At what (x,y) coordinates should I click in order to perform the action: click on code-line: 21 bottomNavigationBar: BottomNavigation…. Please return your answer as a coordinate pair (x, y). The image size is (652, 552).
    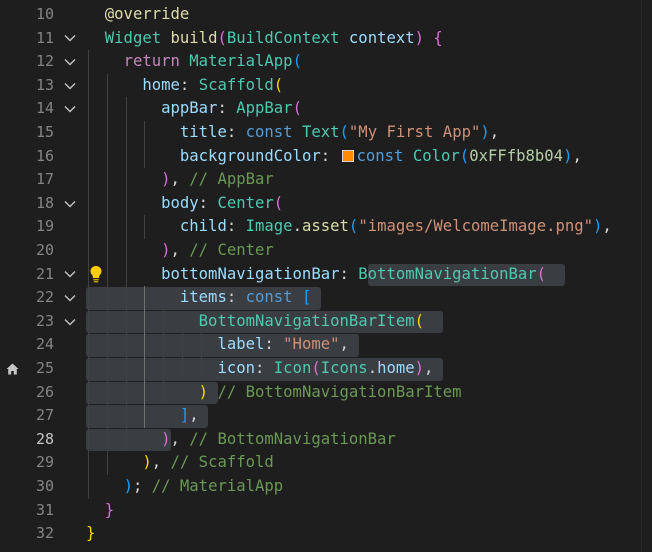
    Looking at the image, I should click on (326, 275).